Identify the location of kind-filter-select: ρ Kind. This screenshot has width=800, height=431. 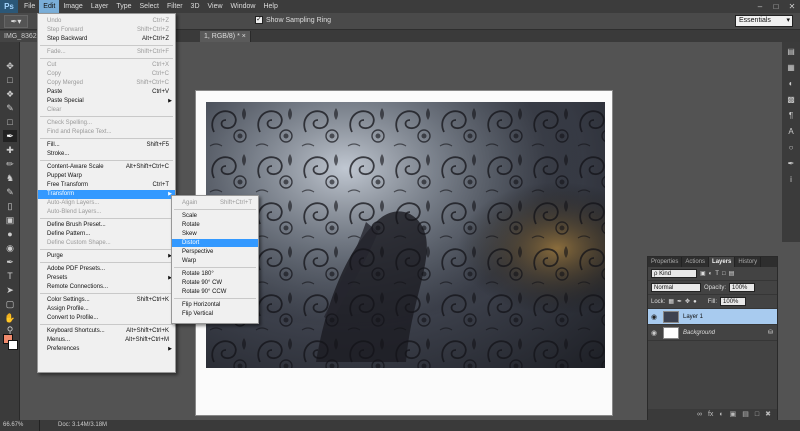
(674, 273).